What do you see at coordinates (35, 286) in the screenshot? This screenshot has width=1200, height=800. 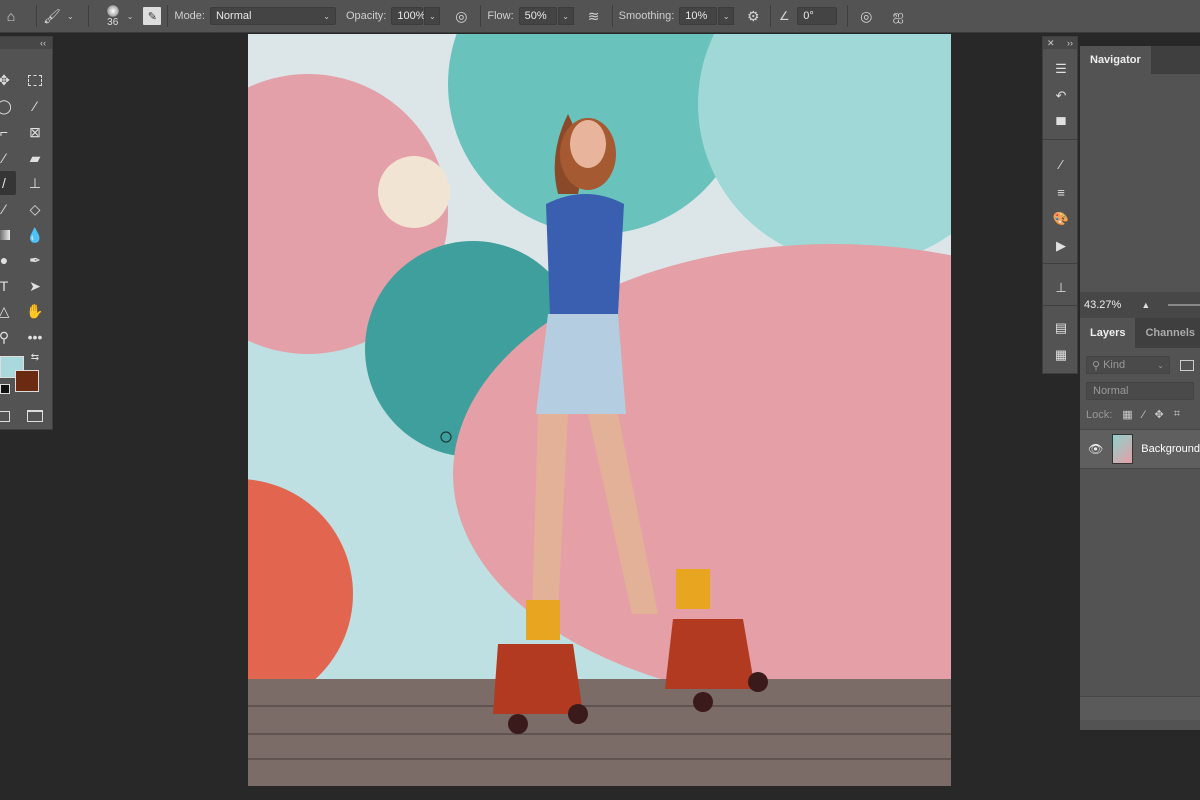 I see `path-selection-tool-icon: ➤` at bounding box center [35, 286].